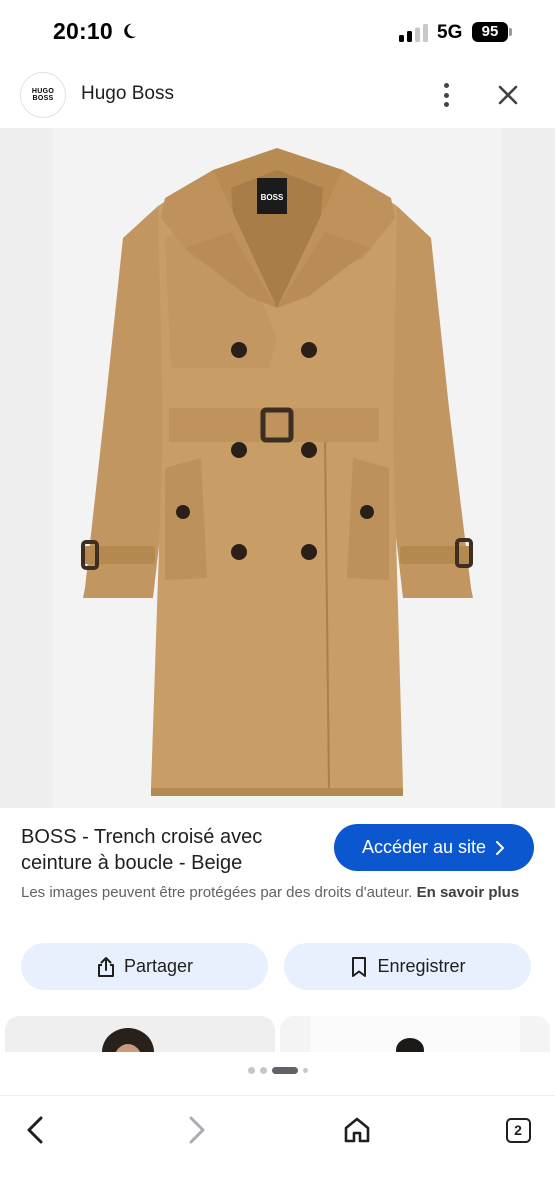  What do you see at coordinates (359, 966) in the screenshot?
I see `bookmark-icon` at bounding box center [359, 966].